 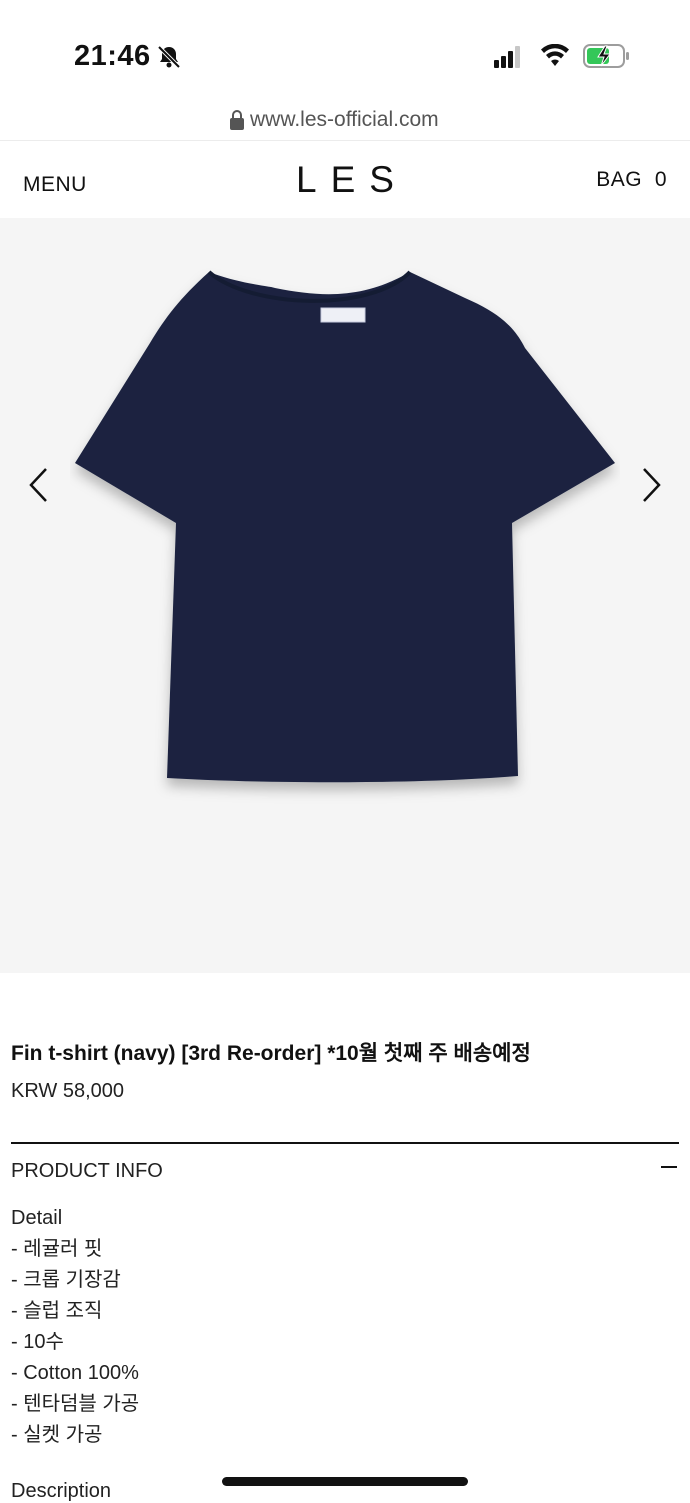 What do you see at coordinates (669, 1167) in the screenshot?
I see `minus-icon` at bounding box center [669, 1167].